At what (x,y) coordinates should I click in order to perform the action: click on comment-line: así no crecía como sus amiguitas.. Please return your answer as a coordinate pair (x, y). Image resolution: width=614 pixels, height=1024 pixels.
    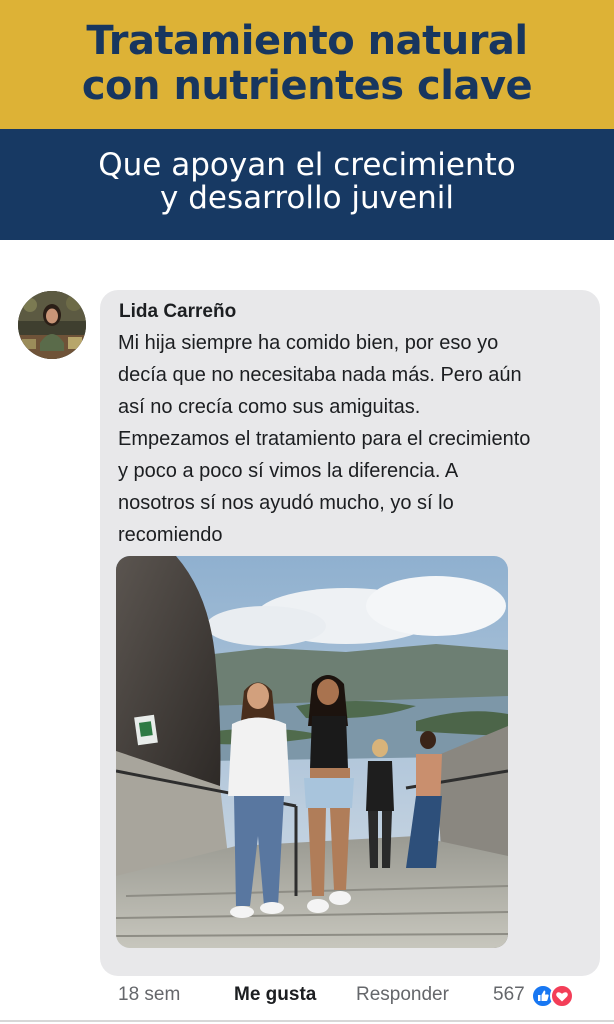
    Looking at the image, I should click on (269, 407).